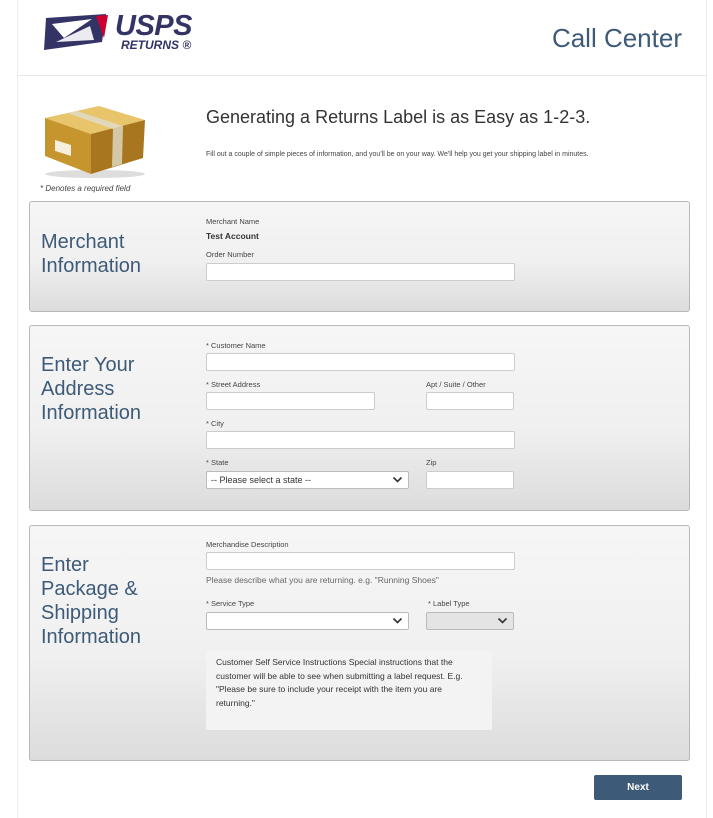  Describe the element at coordinates (638, 787) in the screenshot. I see `next-button: Next` at that location.